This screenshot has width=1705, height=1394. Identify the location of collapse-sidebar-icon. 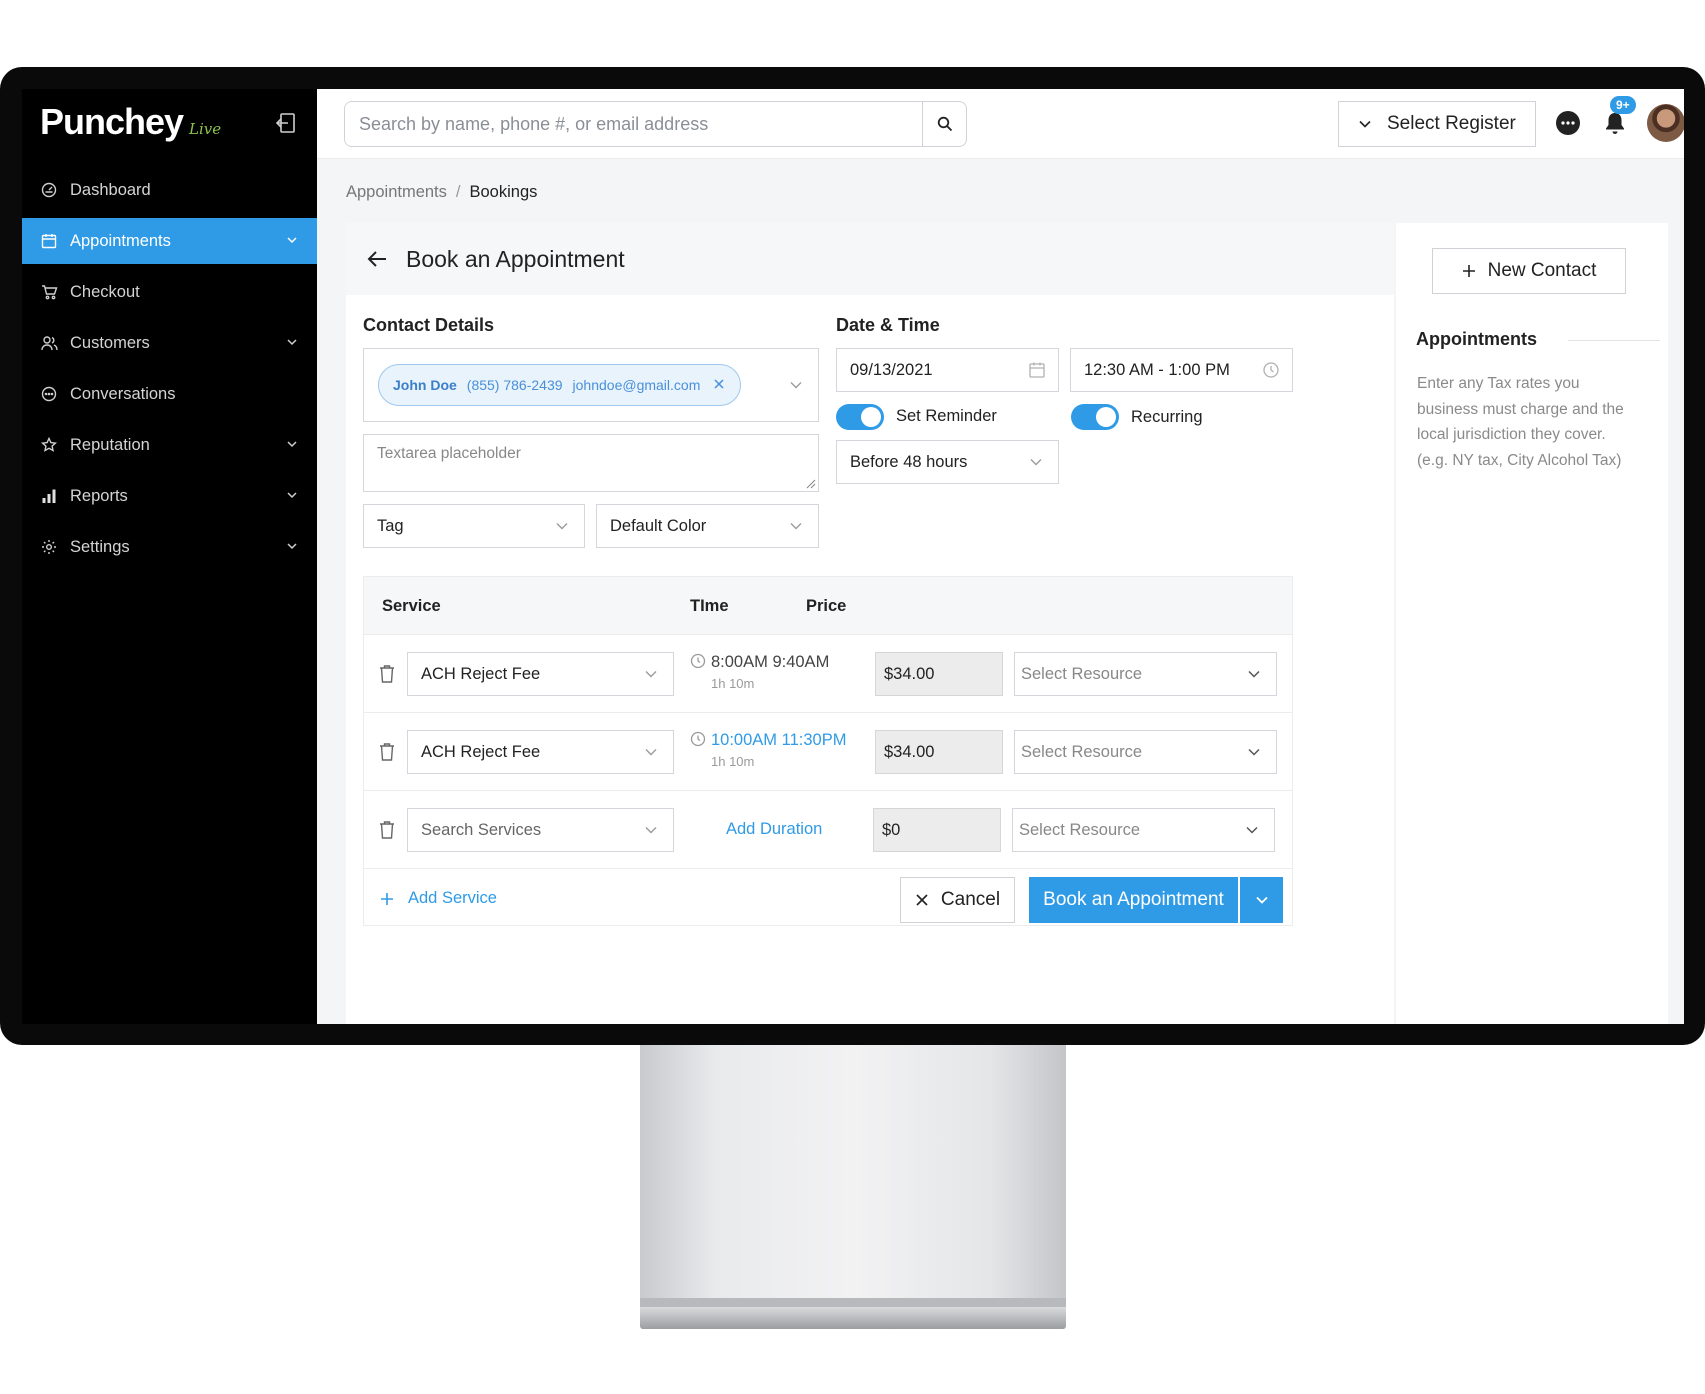
(286, 123).